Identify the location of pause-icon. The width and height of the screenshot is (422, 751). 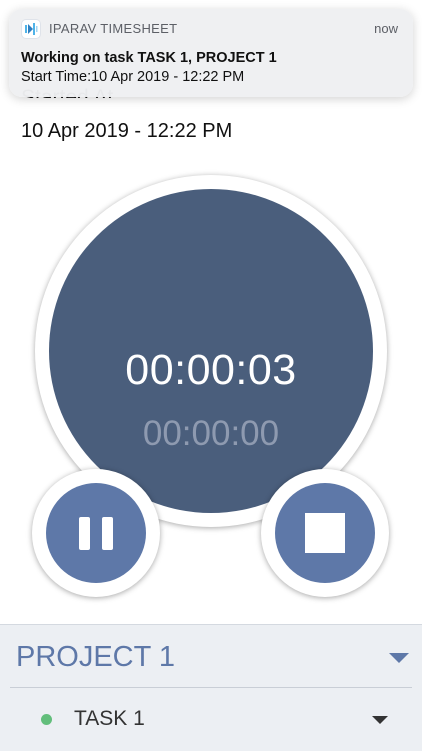
(96, 533).